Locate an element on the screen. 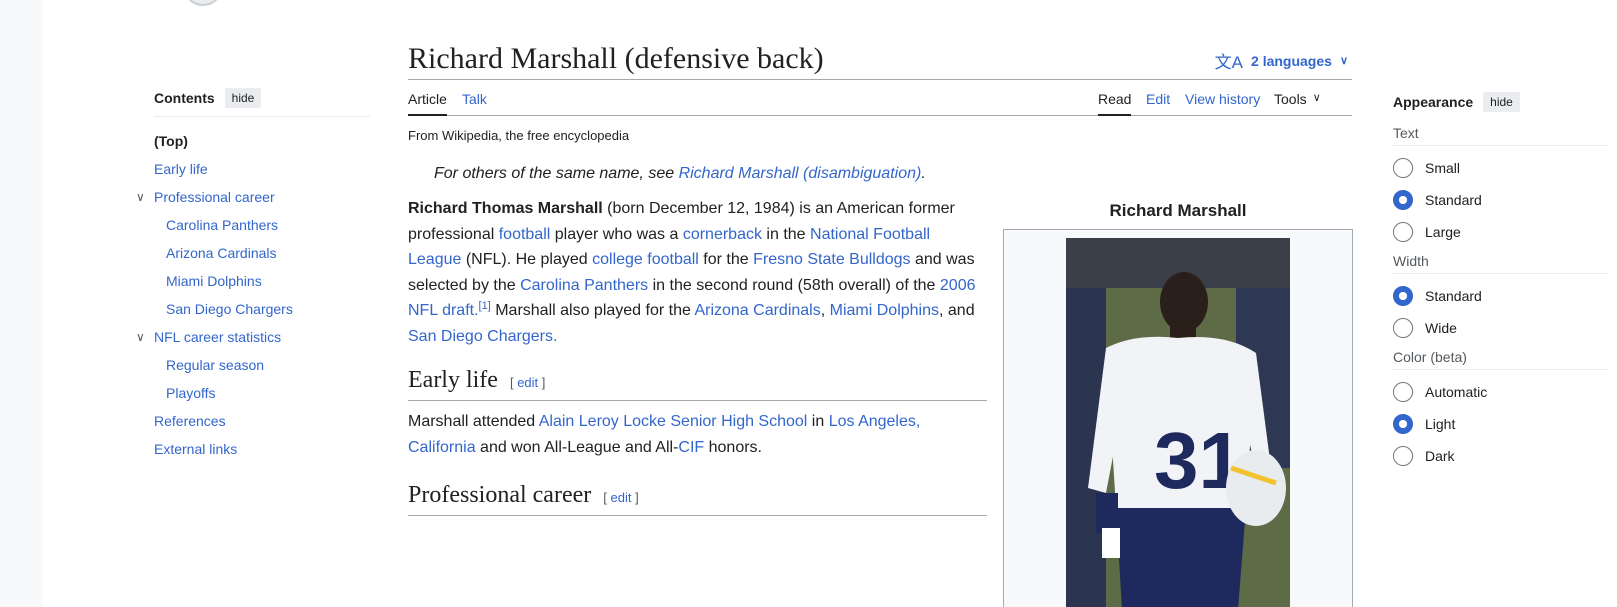 The width and height of the screenshot is (1617, 607). text: in the is located at coordinates (786, 234).